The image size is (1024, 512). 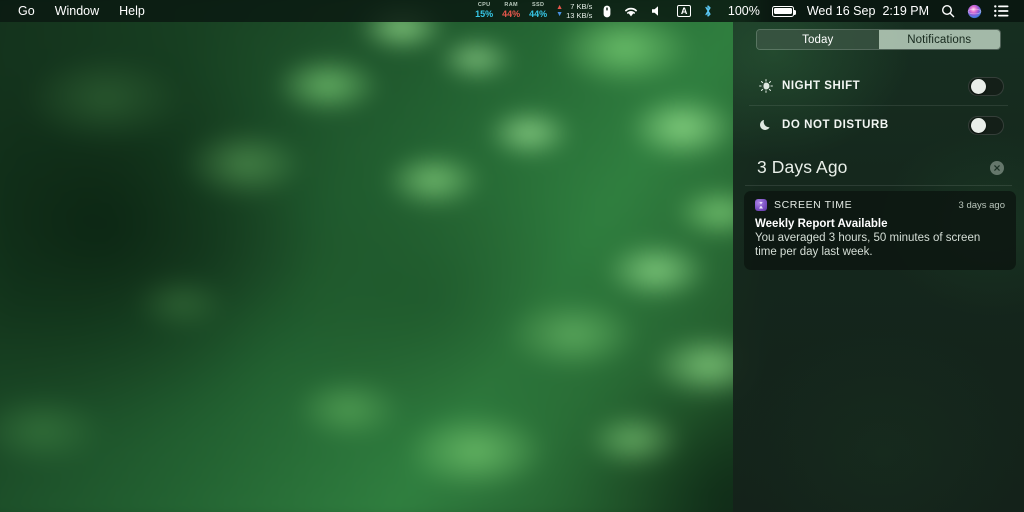 I want to click on network-up-rate: 7 KB/s, so click(x=581, y=6).